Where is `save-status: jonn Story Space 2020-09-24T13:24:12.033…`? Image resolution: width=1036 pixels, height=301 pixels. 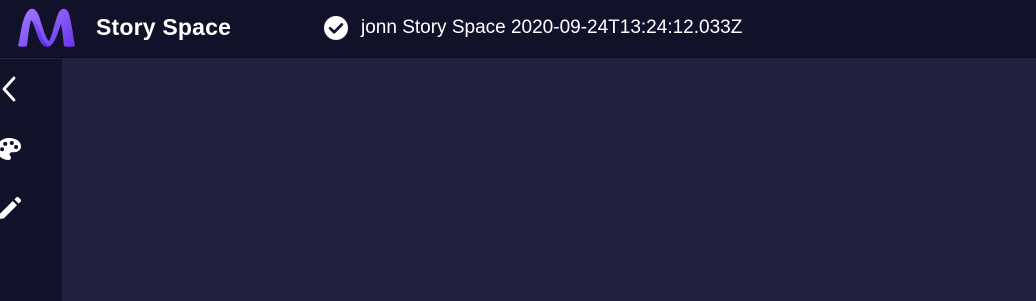
save-status: jonn Story Space 2020-09-24T13:24:12.033… is located at coordinates (532, 28).